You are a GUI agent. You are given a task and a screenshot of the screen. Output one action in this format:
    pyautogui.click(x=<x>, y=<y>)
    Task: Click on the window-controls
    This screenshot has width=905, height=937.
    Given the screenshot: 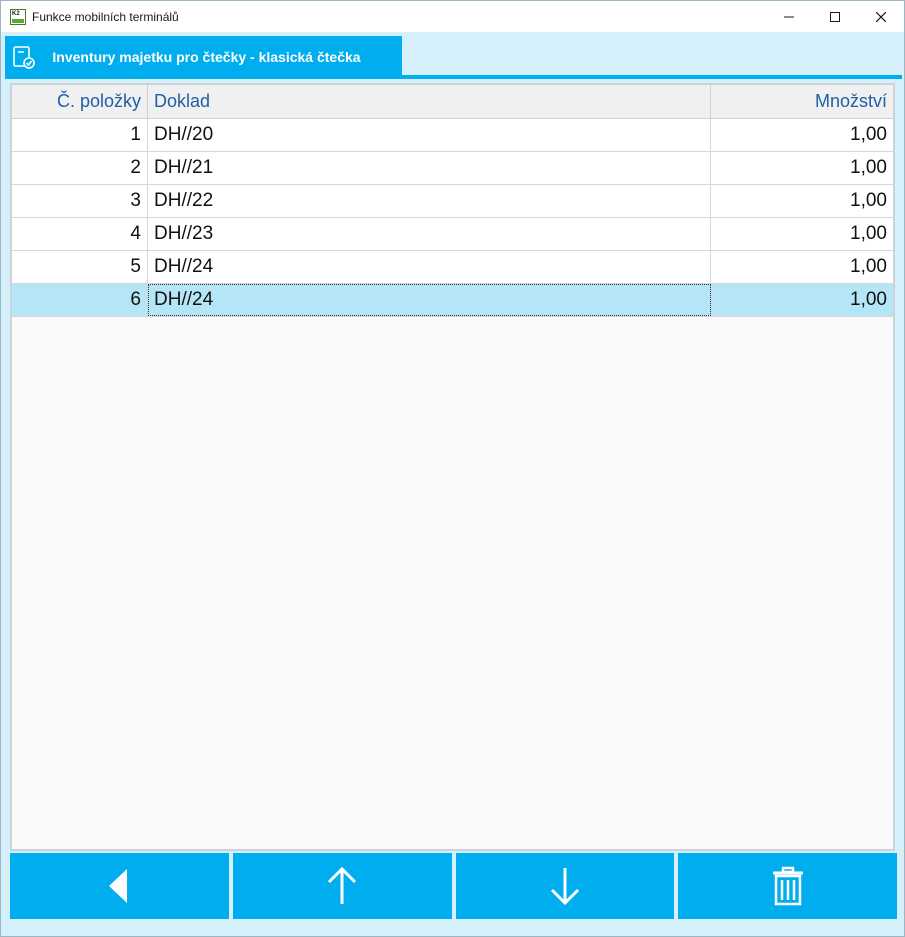 What is the action you would take?
    pyautogui.click(x=835, y=16)
    